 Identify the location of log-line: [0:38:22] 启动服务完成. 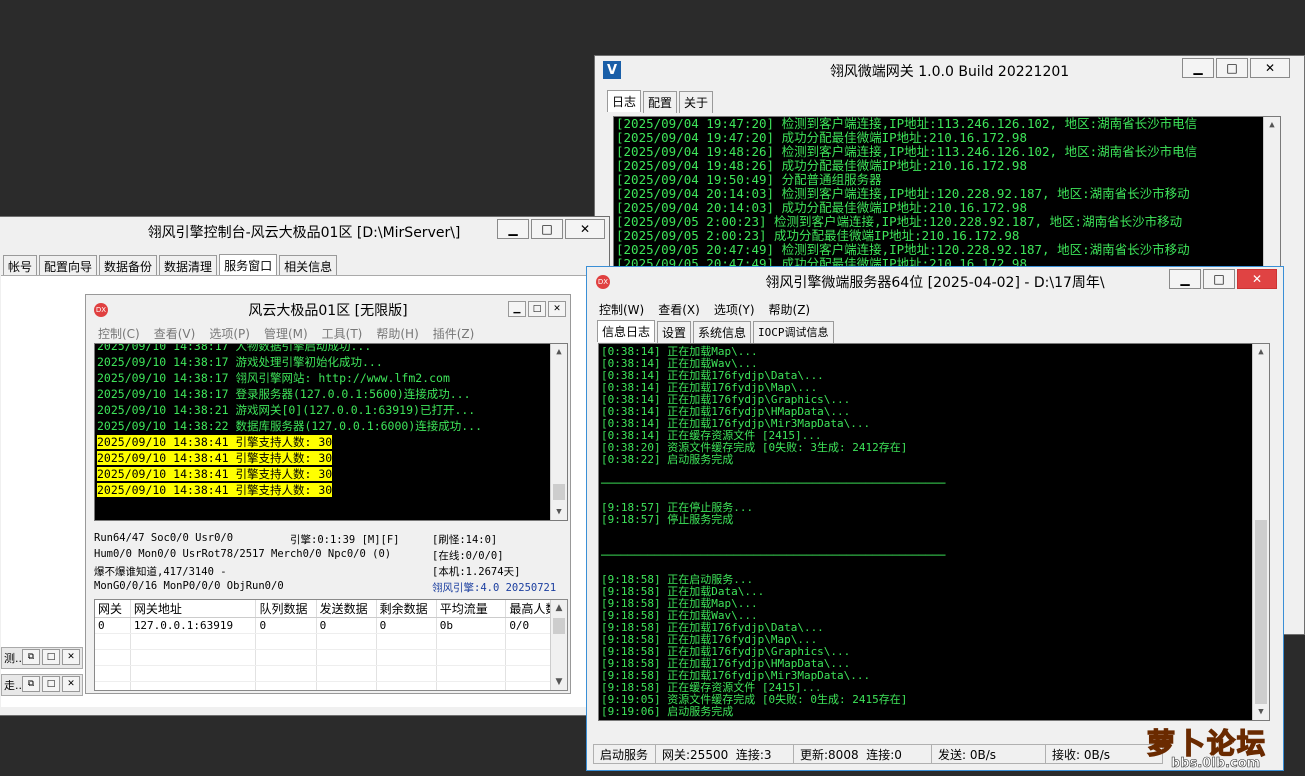
(667, 459).